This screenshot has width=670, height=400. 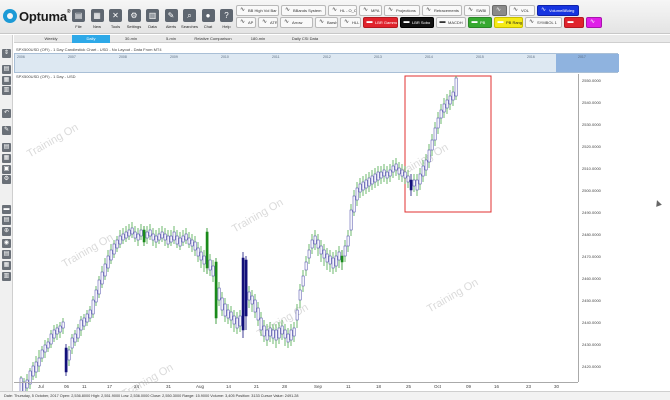 I want to click on date-tick-label: 30, so click(x=557, y=386).